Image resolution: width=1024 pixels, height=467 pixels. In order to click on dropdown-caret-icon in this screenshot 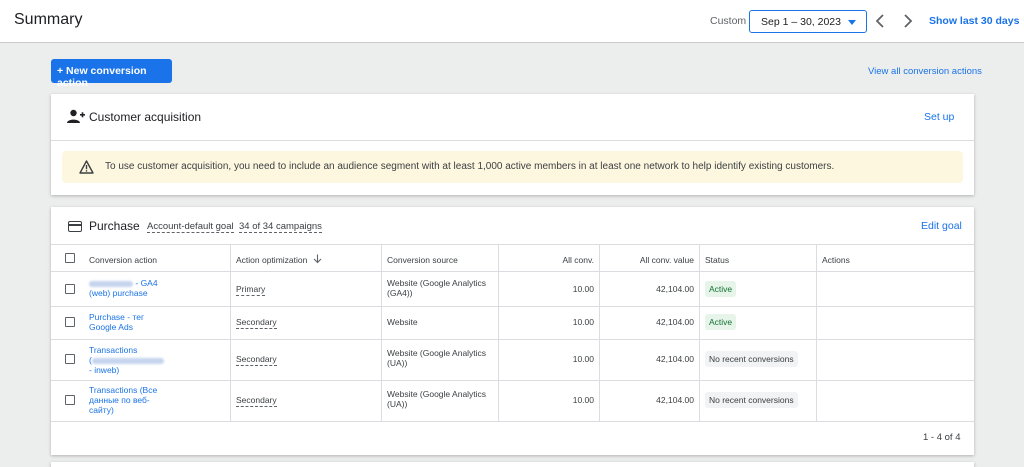, I will do `click(852, 22)`.